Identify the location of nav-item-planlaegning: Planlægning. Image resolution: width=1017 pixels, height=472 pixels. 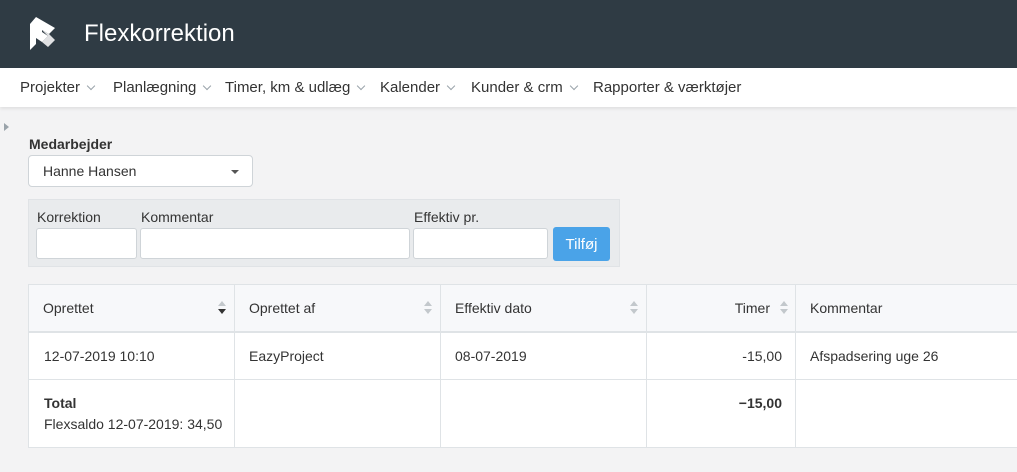
(162, 87).